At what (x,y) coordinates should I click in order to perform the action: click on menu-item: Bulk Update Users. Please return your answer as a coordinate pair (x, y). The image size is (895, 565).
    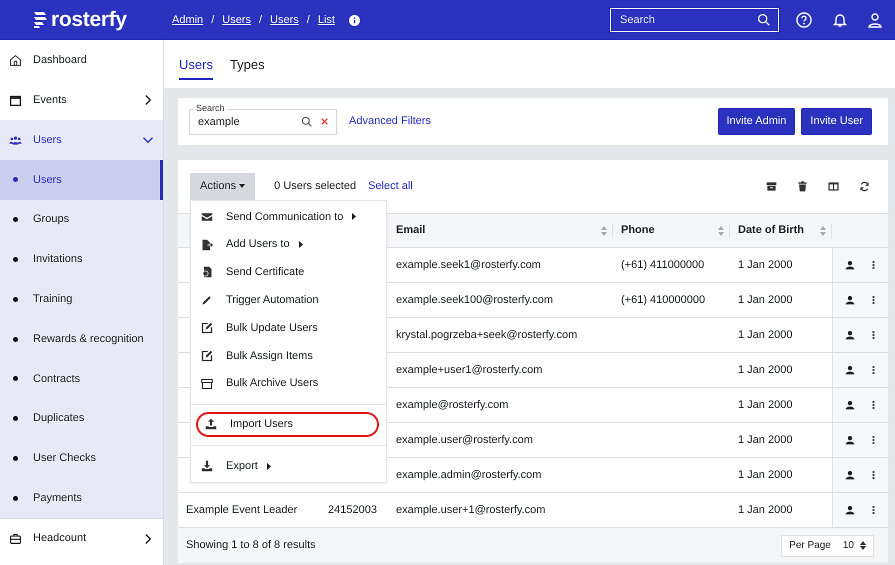
    Looking at the image, I should click on (288, 328).